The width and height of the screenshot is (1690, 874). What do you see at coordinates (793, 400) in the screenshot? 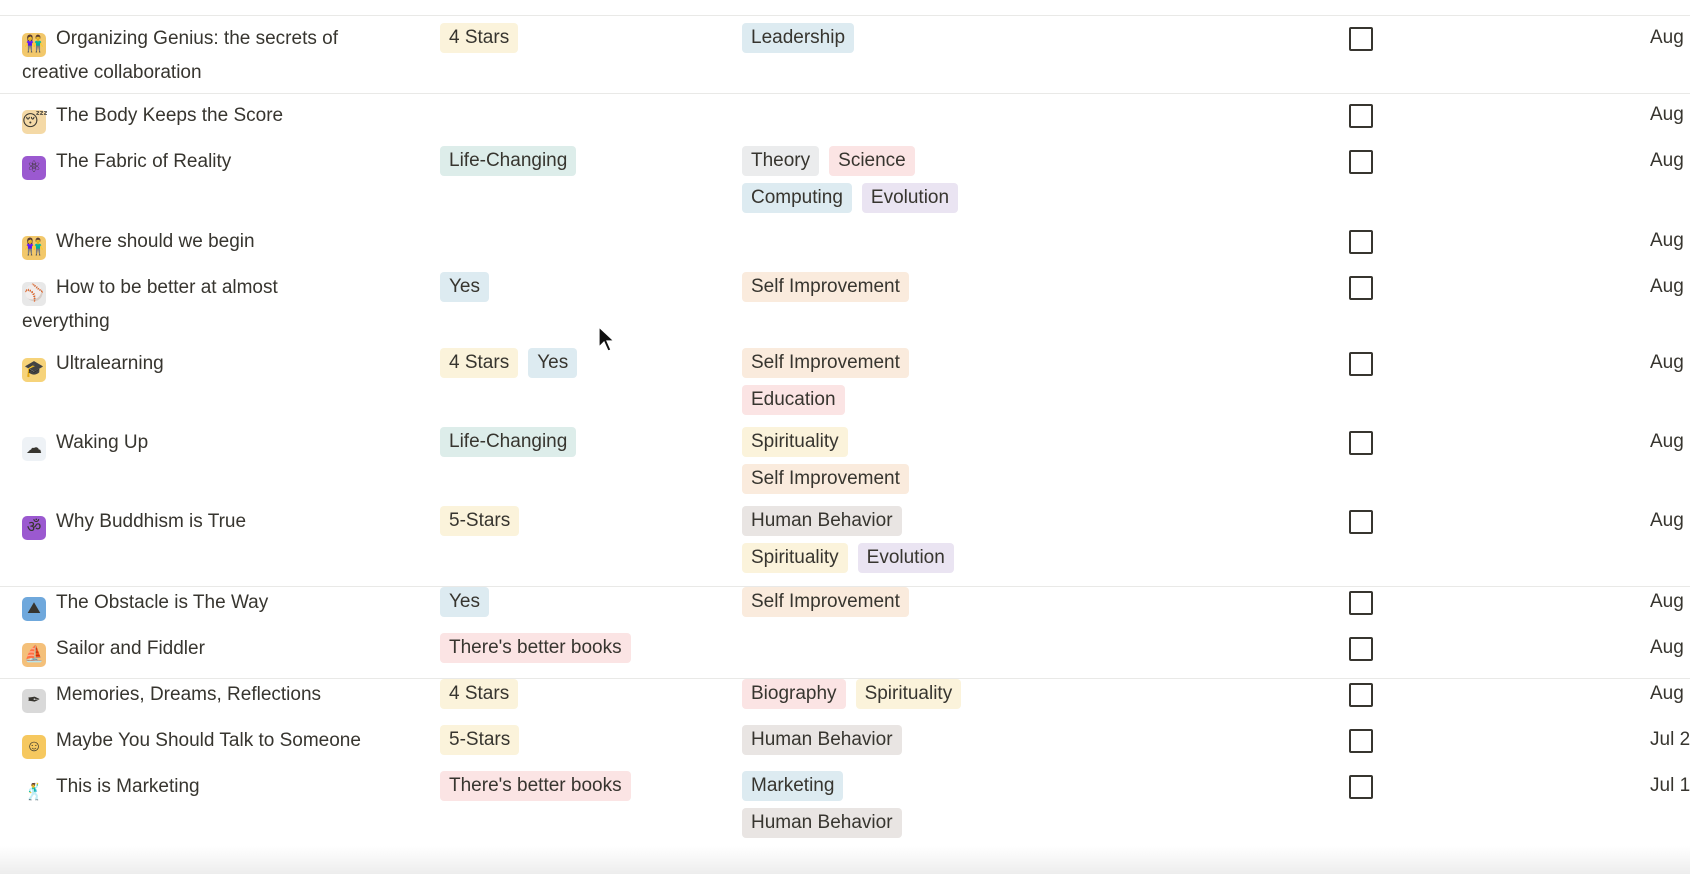
I see `genre-tag: Education` at bounding box center [793, 400].